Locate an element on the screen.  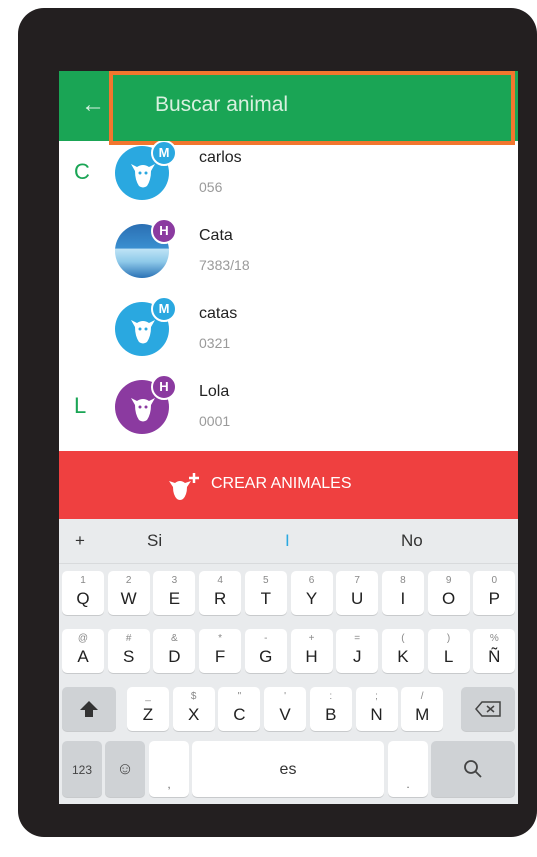
list-item: H Cata 7383/18 is located at coordinates (288, 250).